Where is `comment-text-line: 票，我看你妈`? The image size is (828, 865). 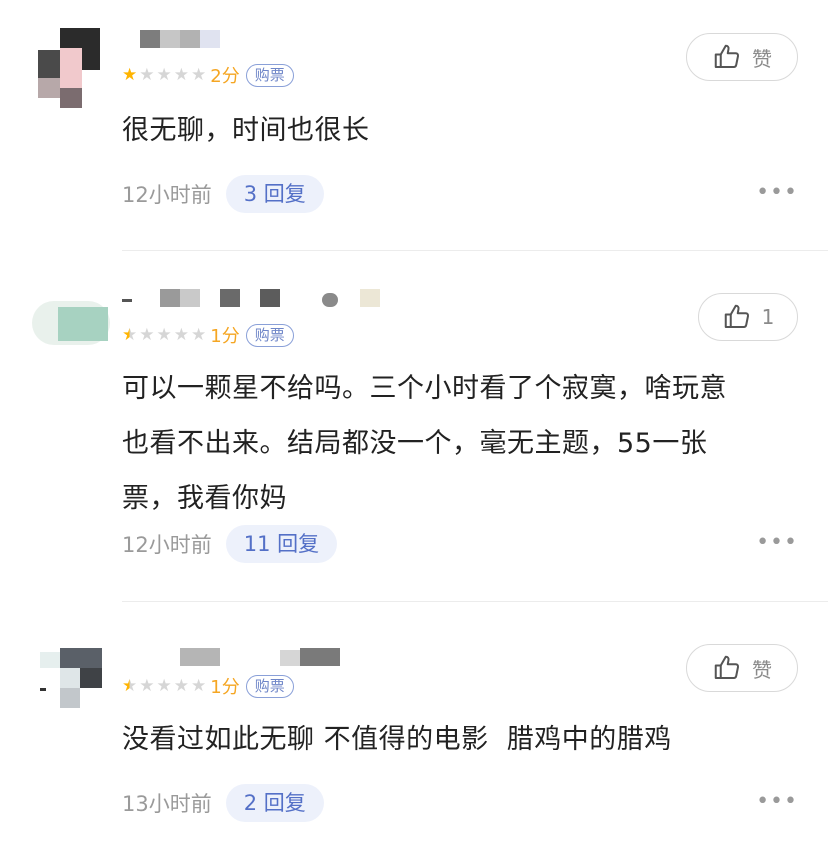 comment-text-line: 票，我看你妈 is located at coordinates (204, 498).